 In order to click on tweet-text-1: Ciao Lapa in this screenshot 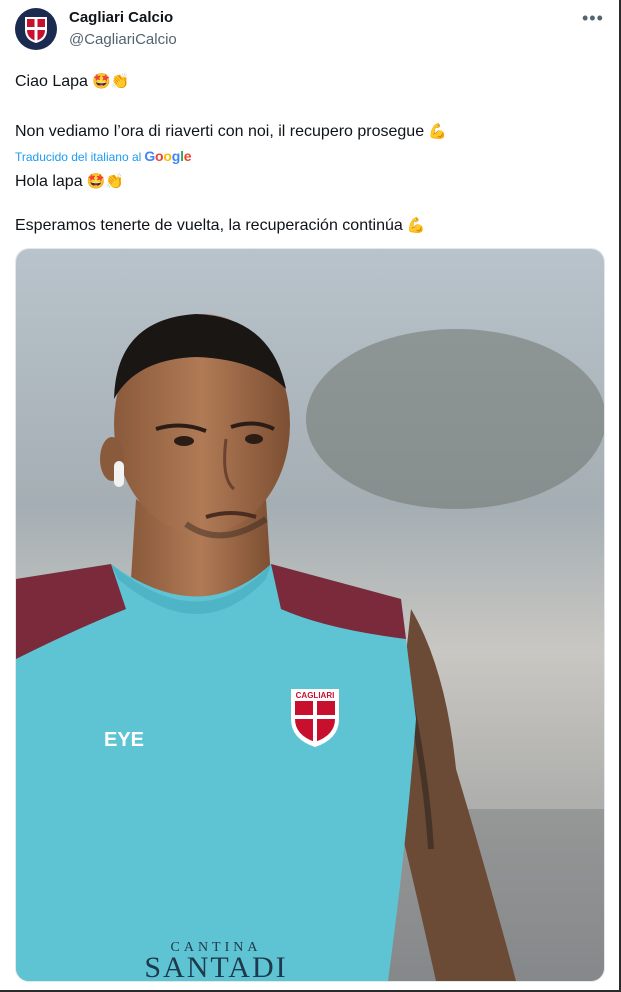, I will do `click(51, 81)`.